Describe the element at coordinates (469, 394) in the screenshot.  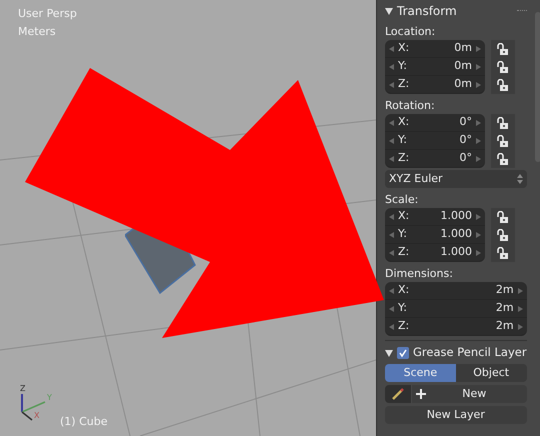
I see `new-button: New` at that location.